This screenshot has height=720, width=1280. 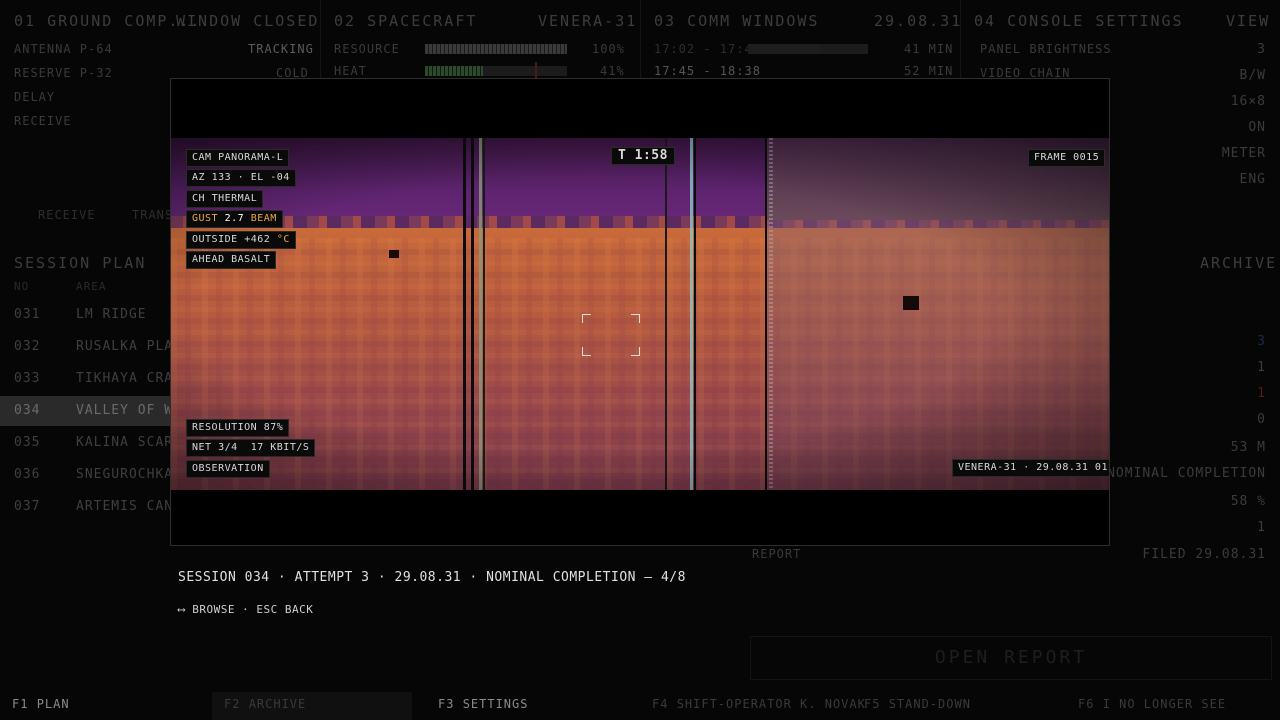 I want to click on console-row-value: B/W, so click(x=1253, y=75).